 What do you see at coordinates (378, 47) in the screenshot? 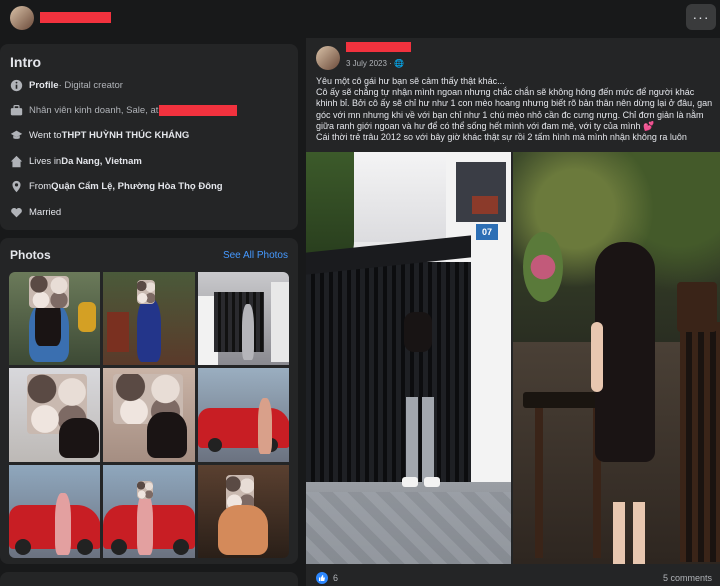
I see `redacted-author-name` at bounding box center [378, 47].